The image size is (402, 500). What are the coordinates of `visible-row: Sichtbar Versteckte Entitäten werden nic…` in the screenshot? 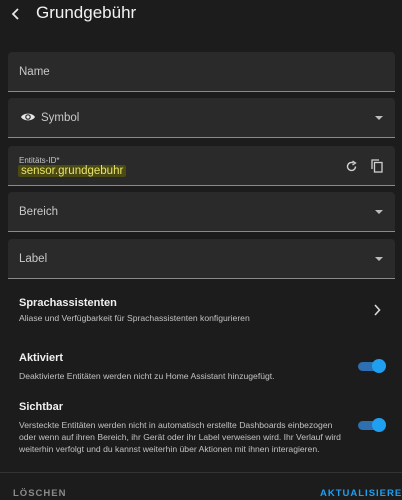 It's located at (201, 428).